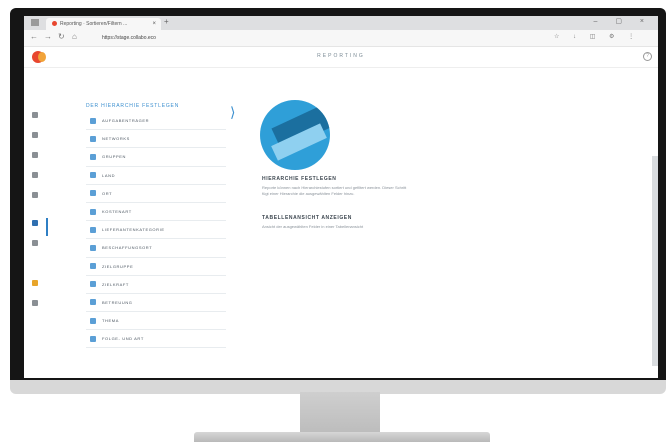  What do you see at coordinates (647, 56) in the screenshot?
I see `help-icon: ?` at bounding box center [647, 56].